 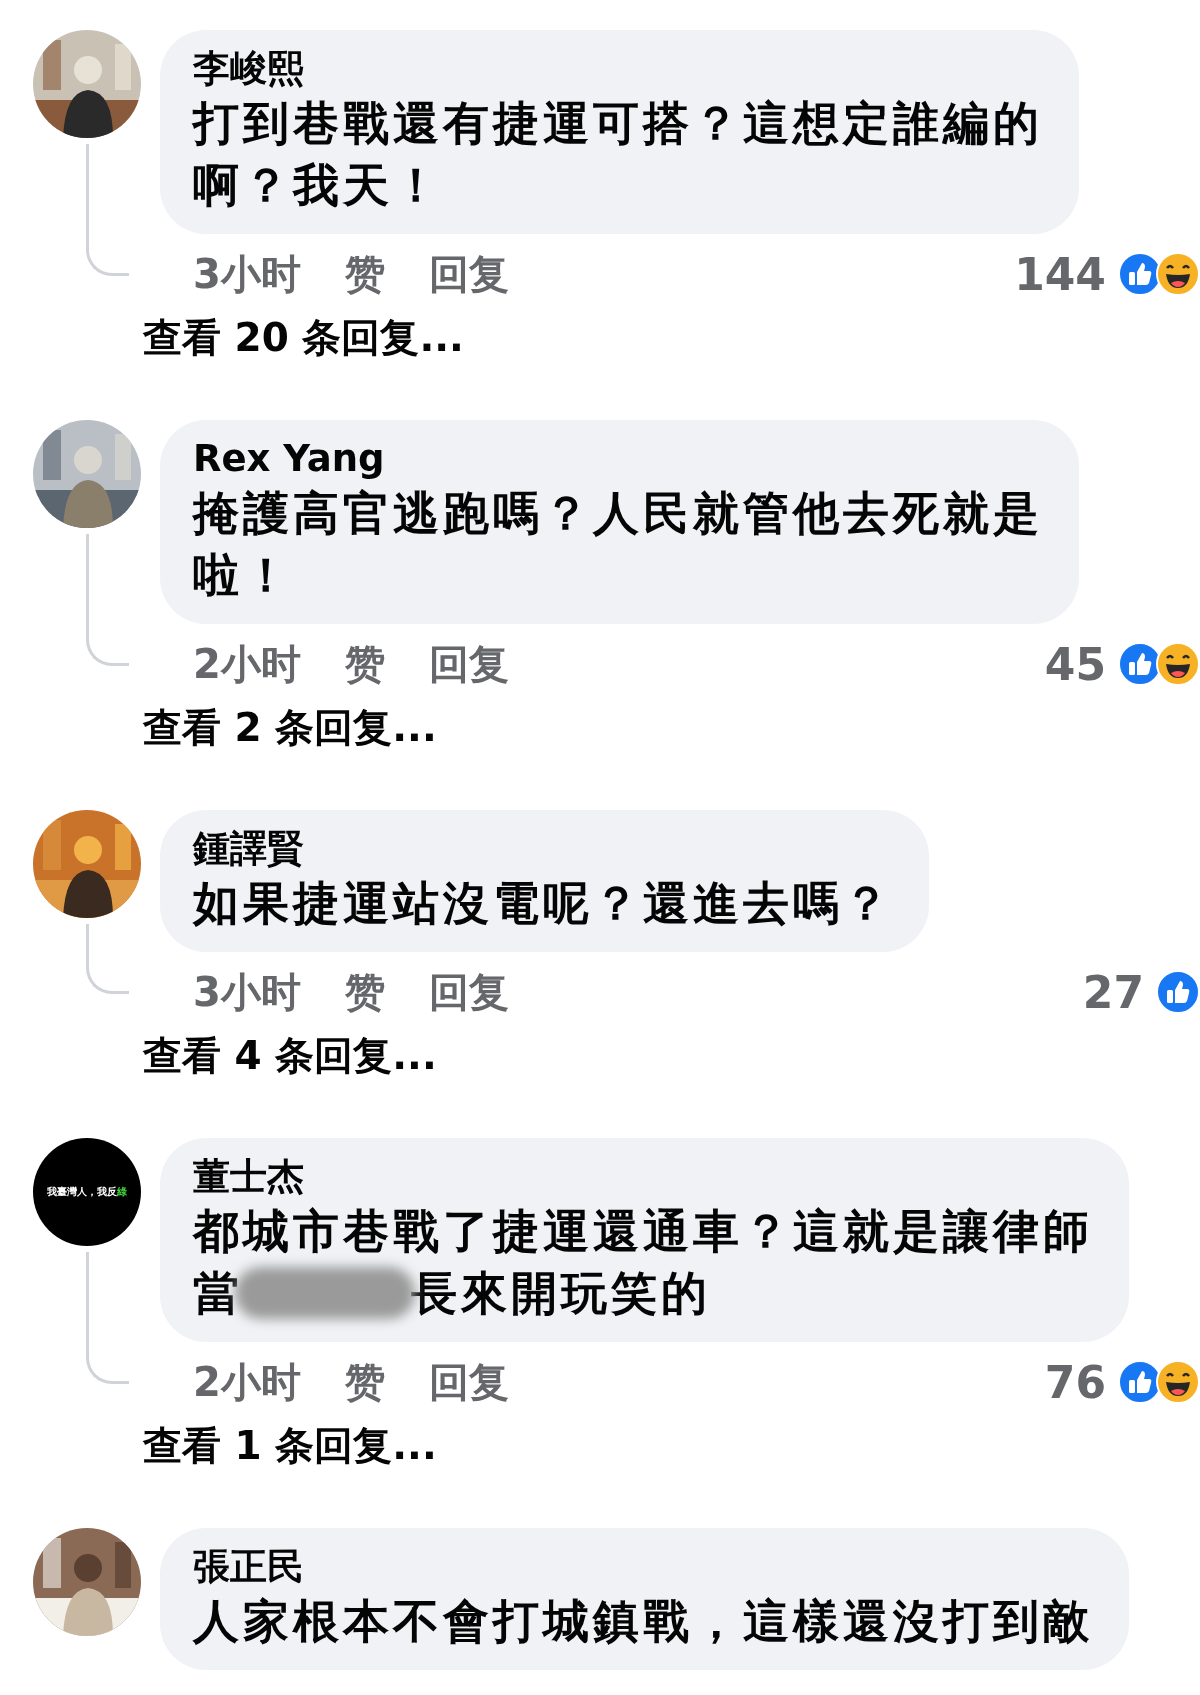 What do you see at coordinates (618, 459) in the screenshot?
I see `commenter-name: Rex Yang` at bounding box center [618, 459].